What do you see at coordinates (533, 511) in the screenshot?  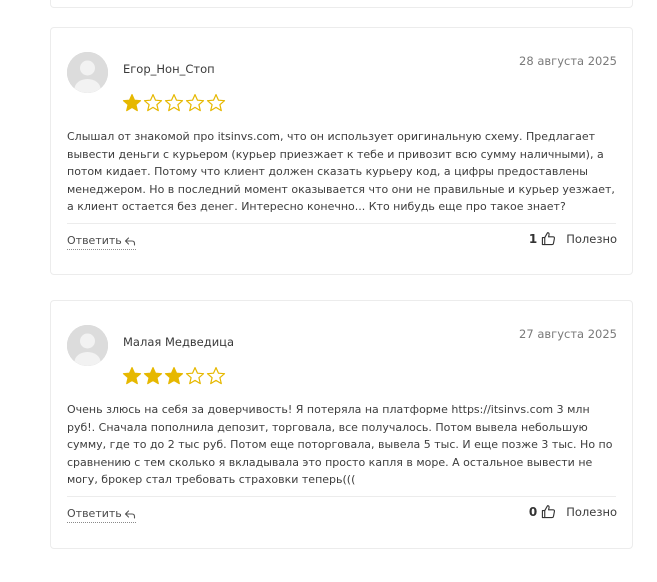 I see `like-count: 0` at bounding box center [533, 511].